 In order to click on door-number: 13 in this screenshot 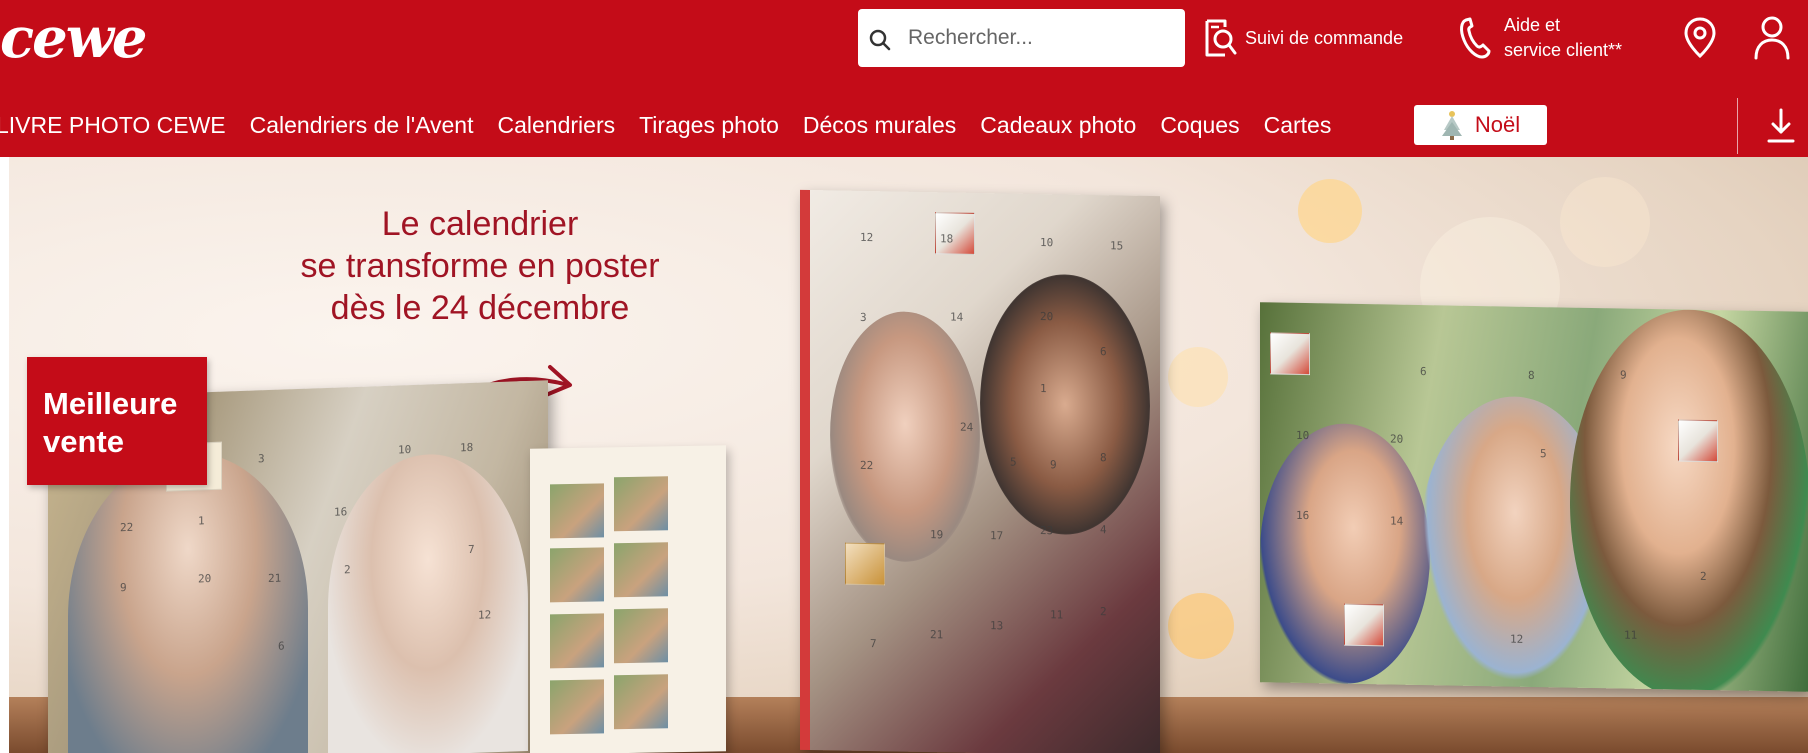, I will do `click(997, 626)`.